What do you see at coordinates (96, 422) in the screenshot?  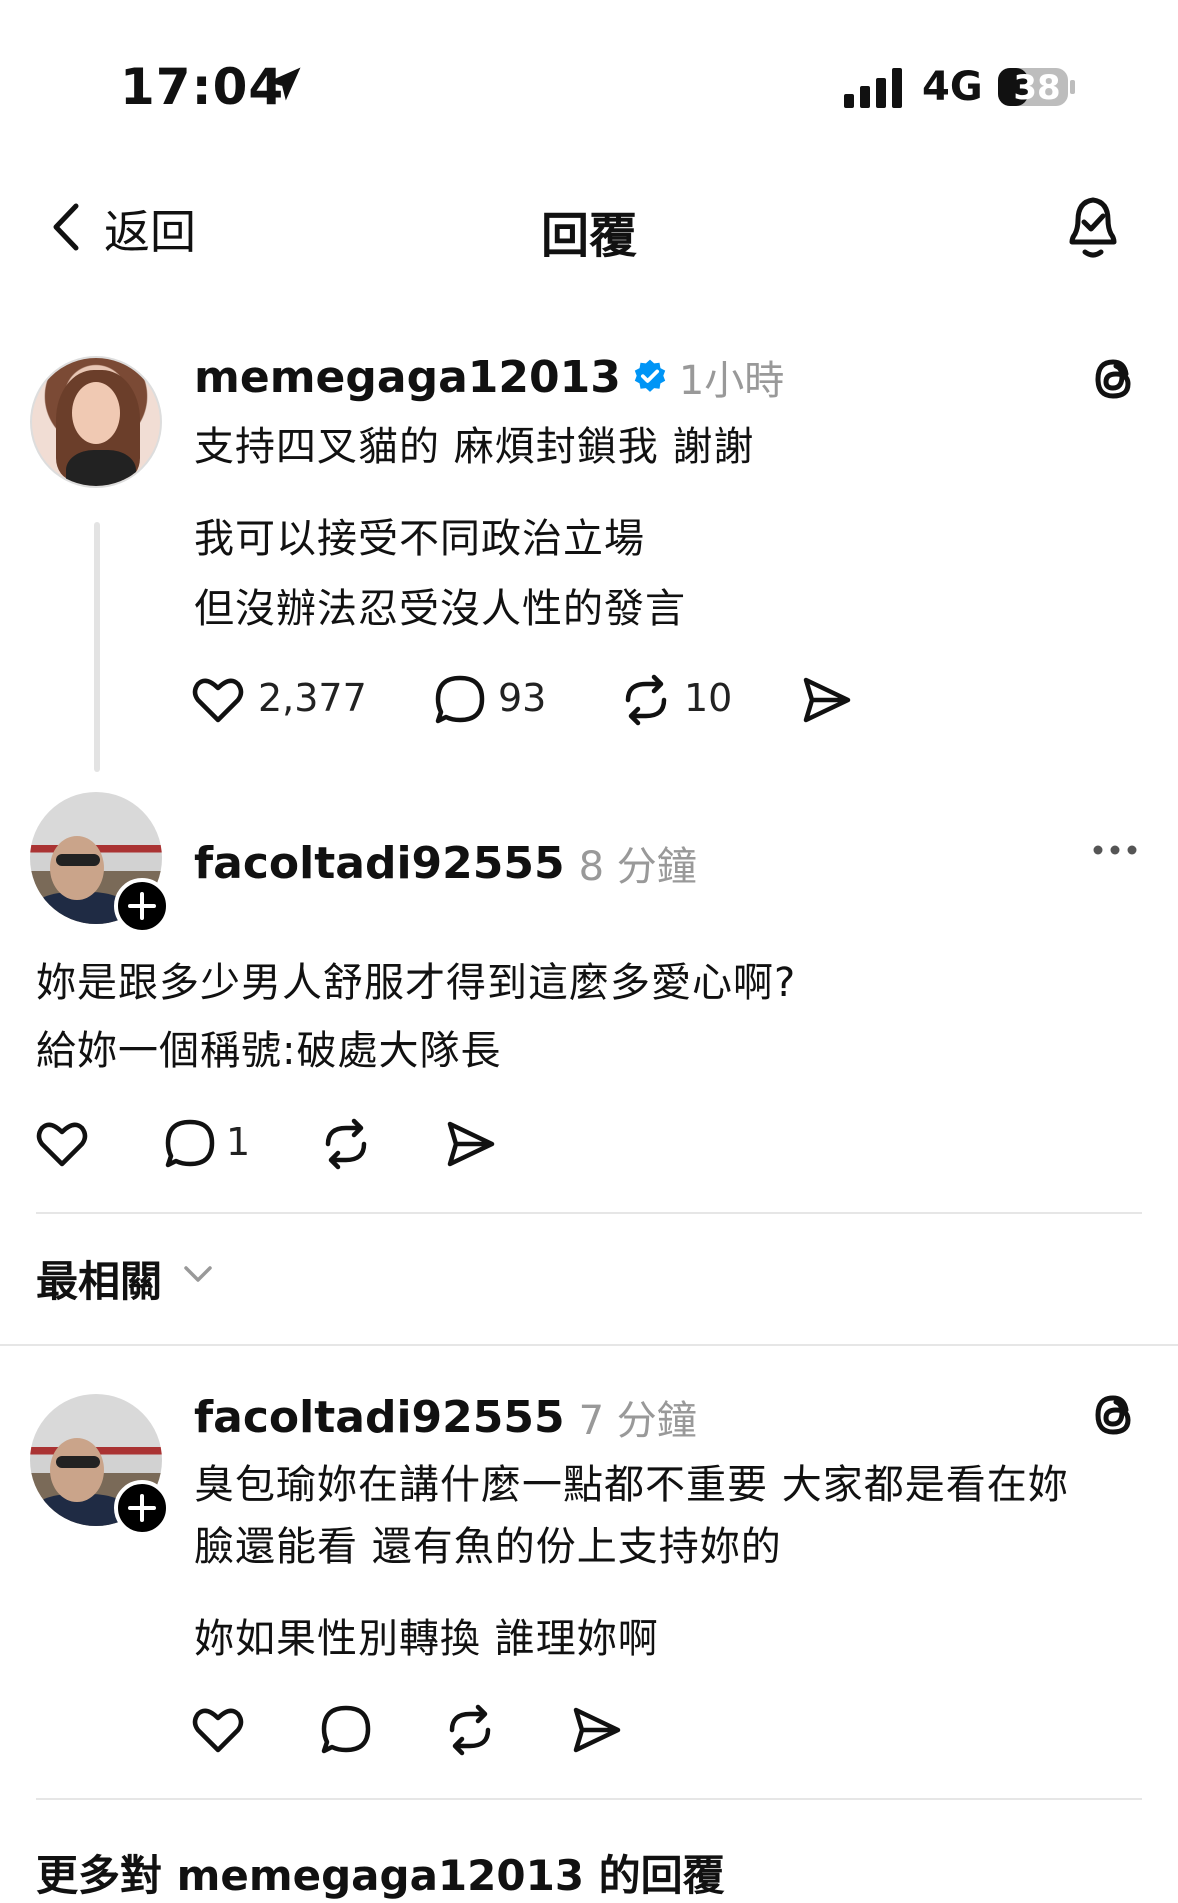 I see `avatar` at bounding box center [96, 422].